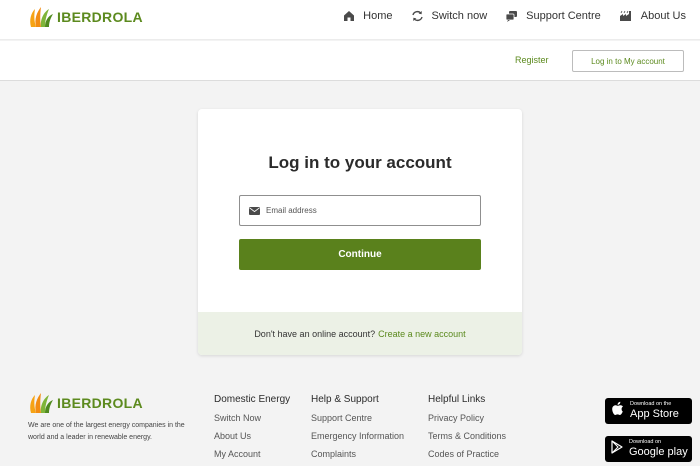  What do you see at coordinates (100, 403) in the screenshot?
I see `footer-brand-name: IBERDROLA` at bounding box center [100, 403].